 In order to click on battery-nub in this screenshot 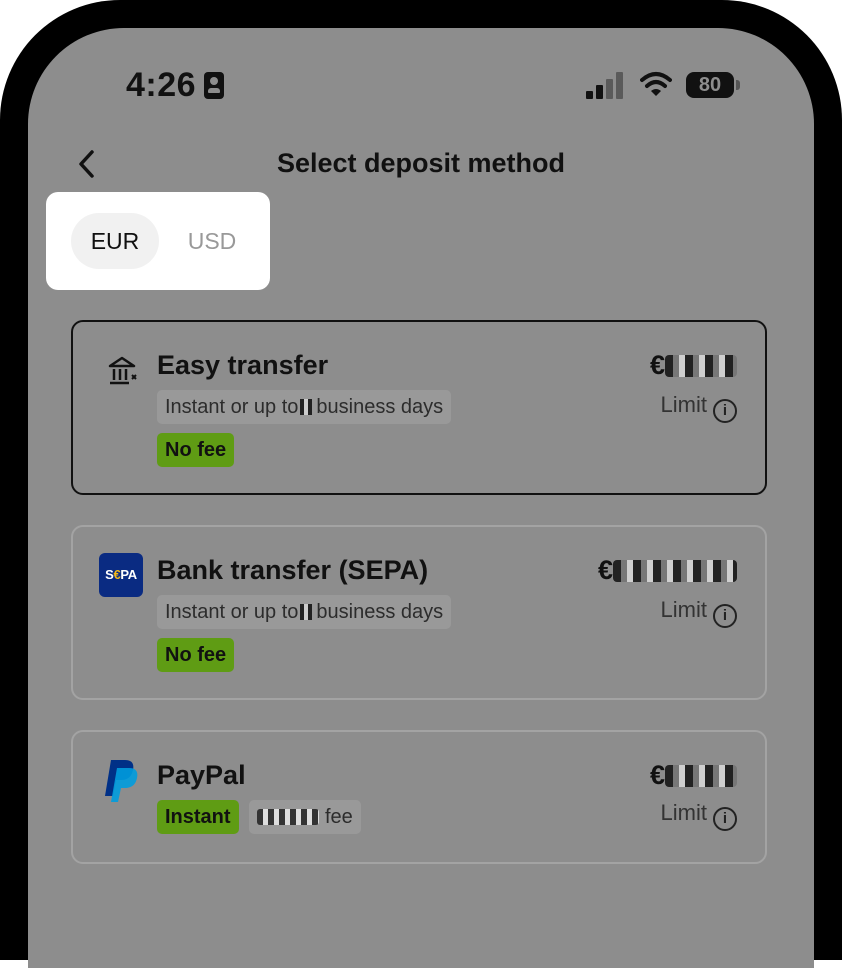, I will do `click(738, 85)`.